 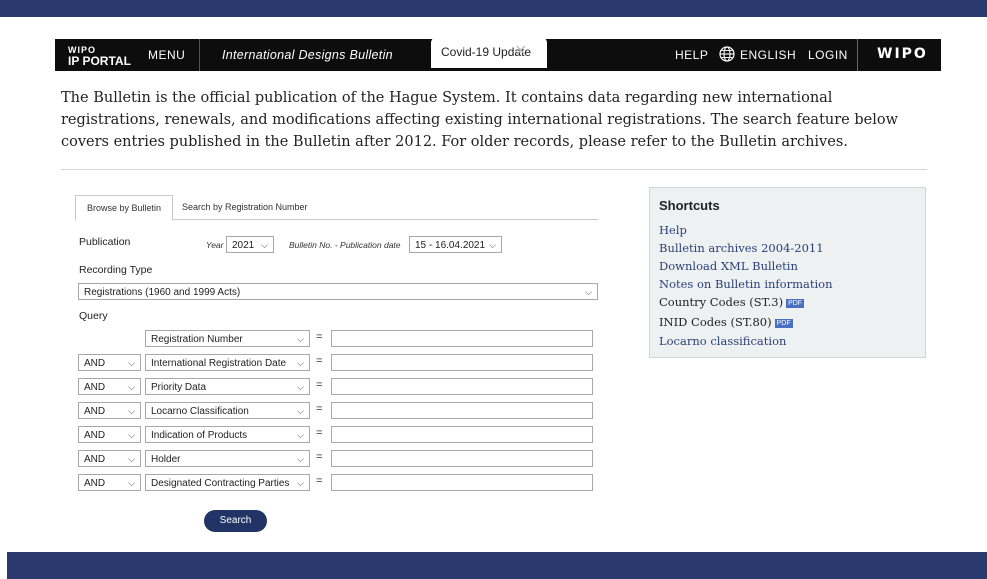 I want to click on tab-search-by-registration-number: Search by Registration Number, so click(x=245, y=207).